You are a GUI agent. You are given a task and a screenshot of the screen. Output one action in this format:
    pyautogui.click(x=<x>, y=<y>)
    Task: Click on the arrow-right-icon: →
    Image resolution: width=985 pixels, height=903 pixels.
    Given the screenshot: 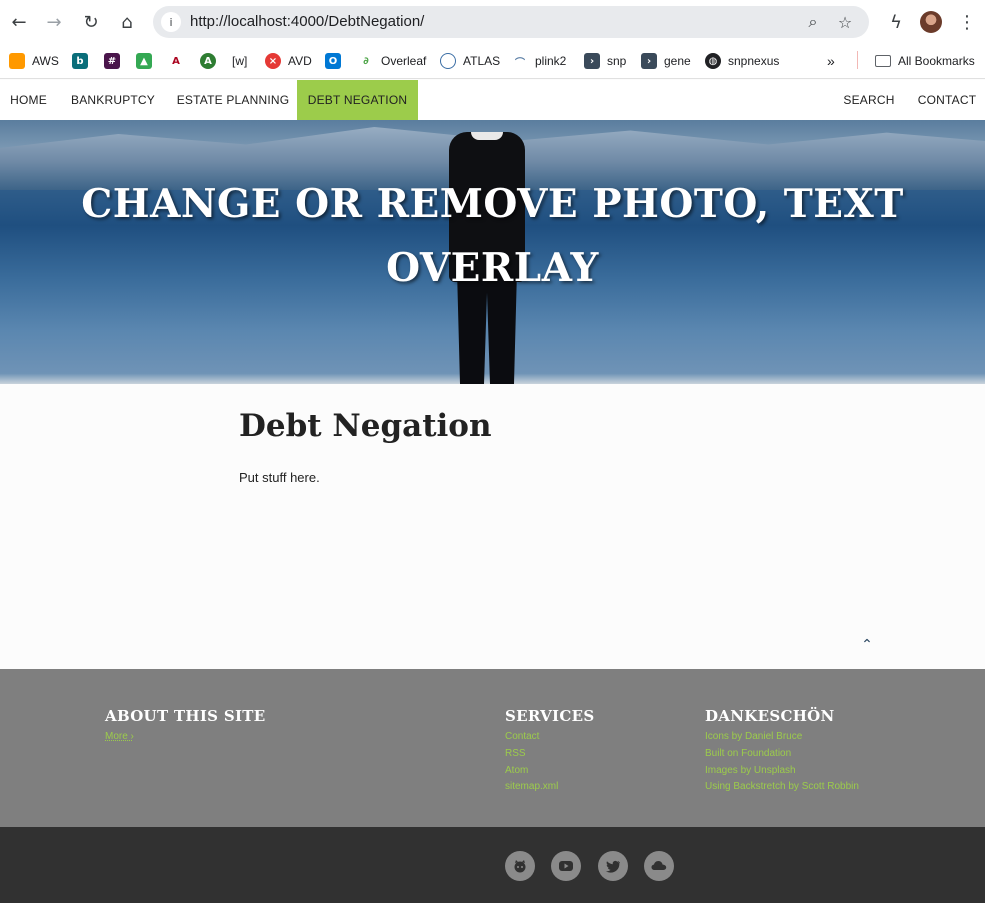 What is the action you would take?
    pyautogui.click(x=54, y=22)
    